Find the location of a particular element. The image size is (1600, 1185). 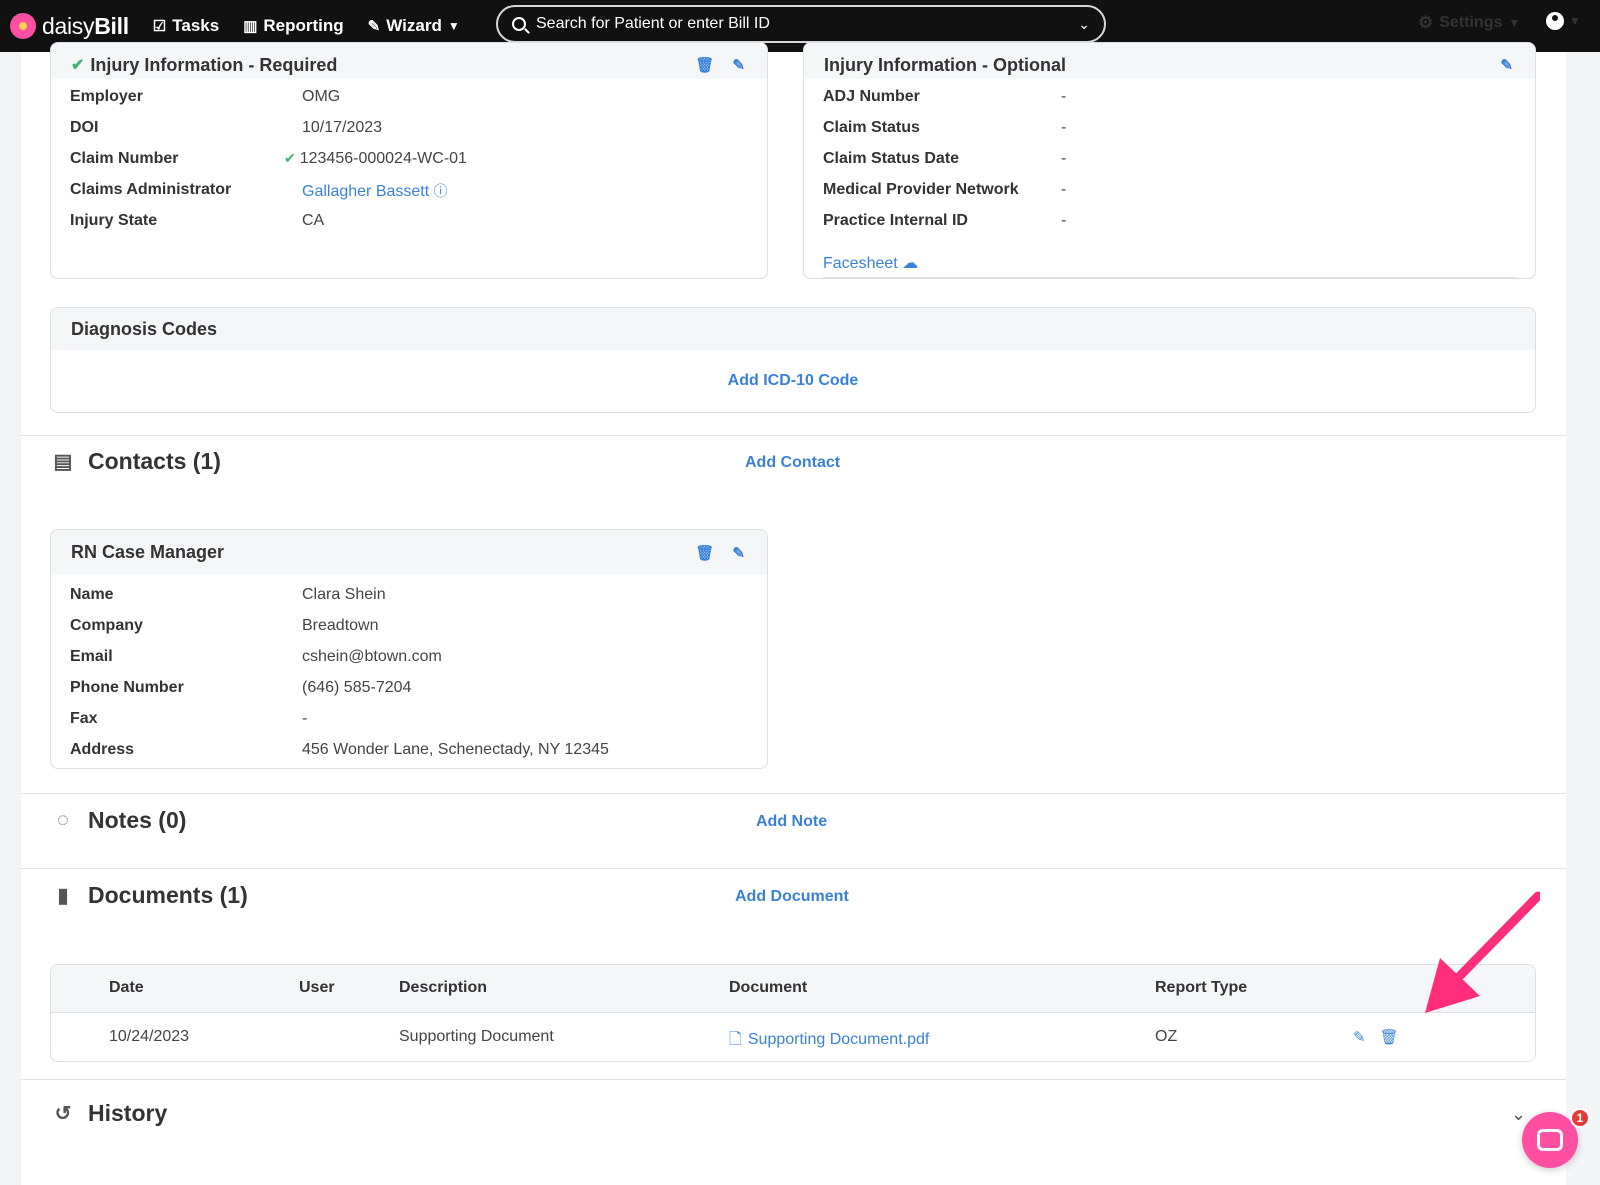

nav-wizard-label: Wizard is located at coordinates (414, 25).